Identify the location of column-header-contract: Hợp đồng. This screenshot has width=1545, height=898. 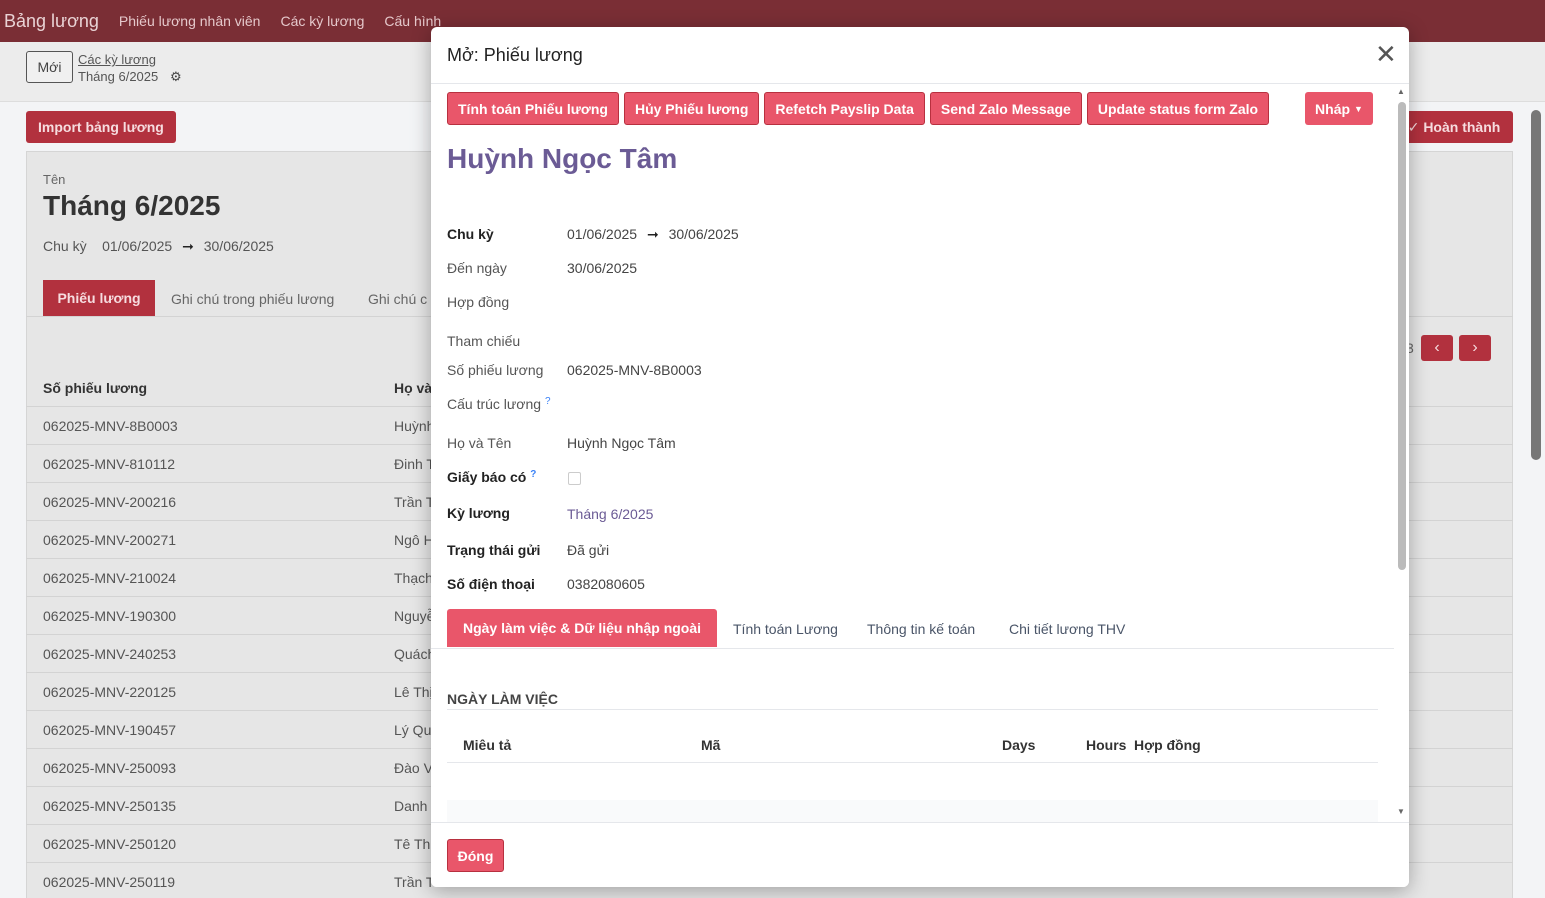
(1167, 745).